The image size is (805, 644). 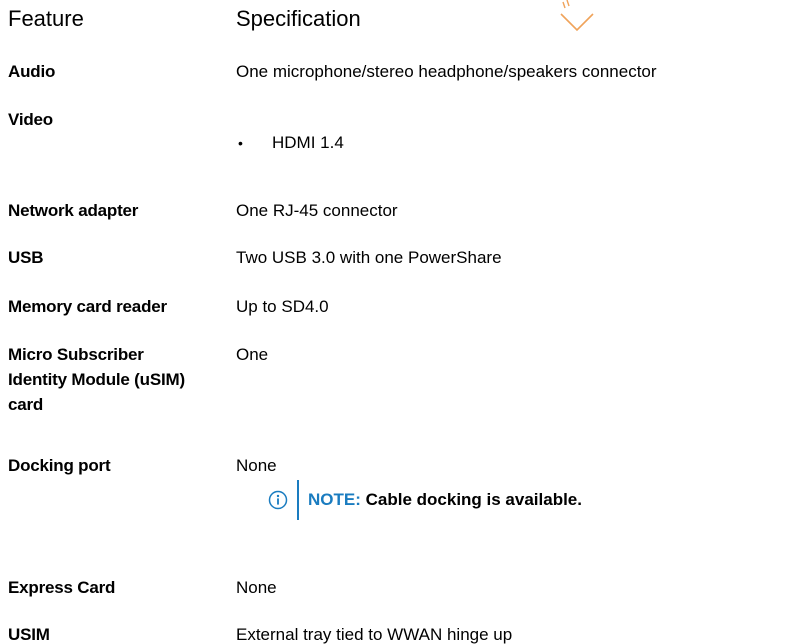 I want to click on feature-docking-port: Docking port, so click(x=59, y=465).